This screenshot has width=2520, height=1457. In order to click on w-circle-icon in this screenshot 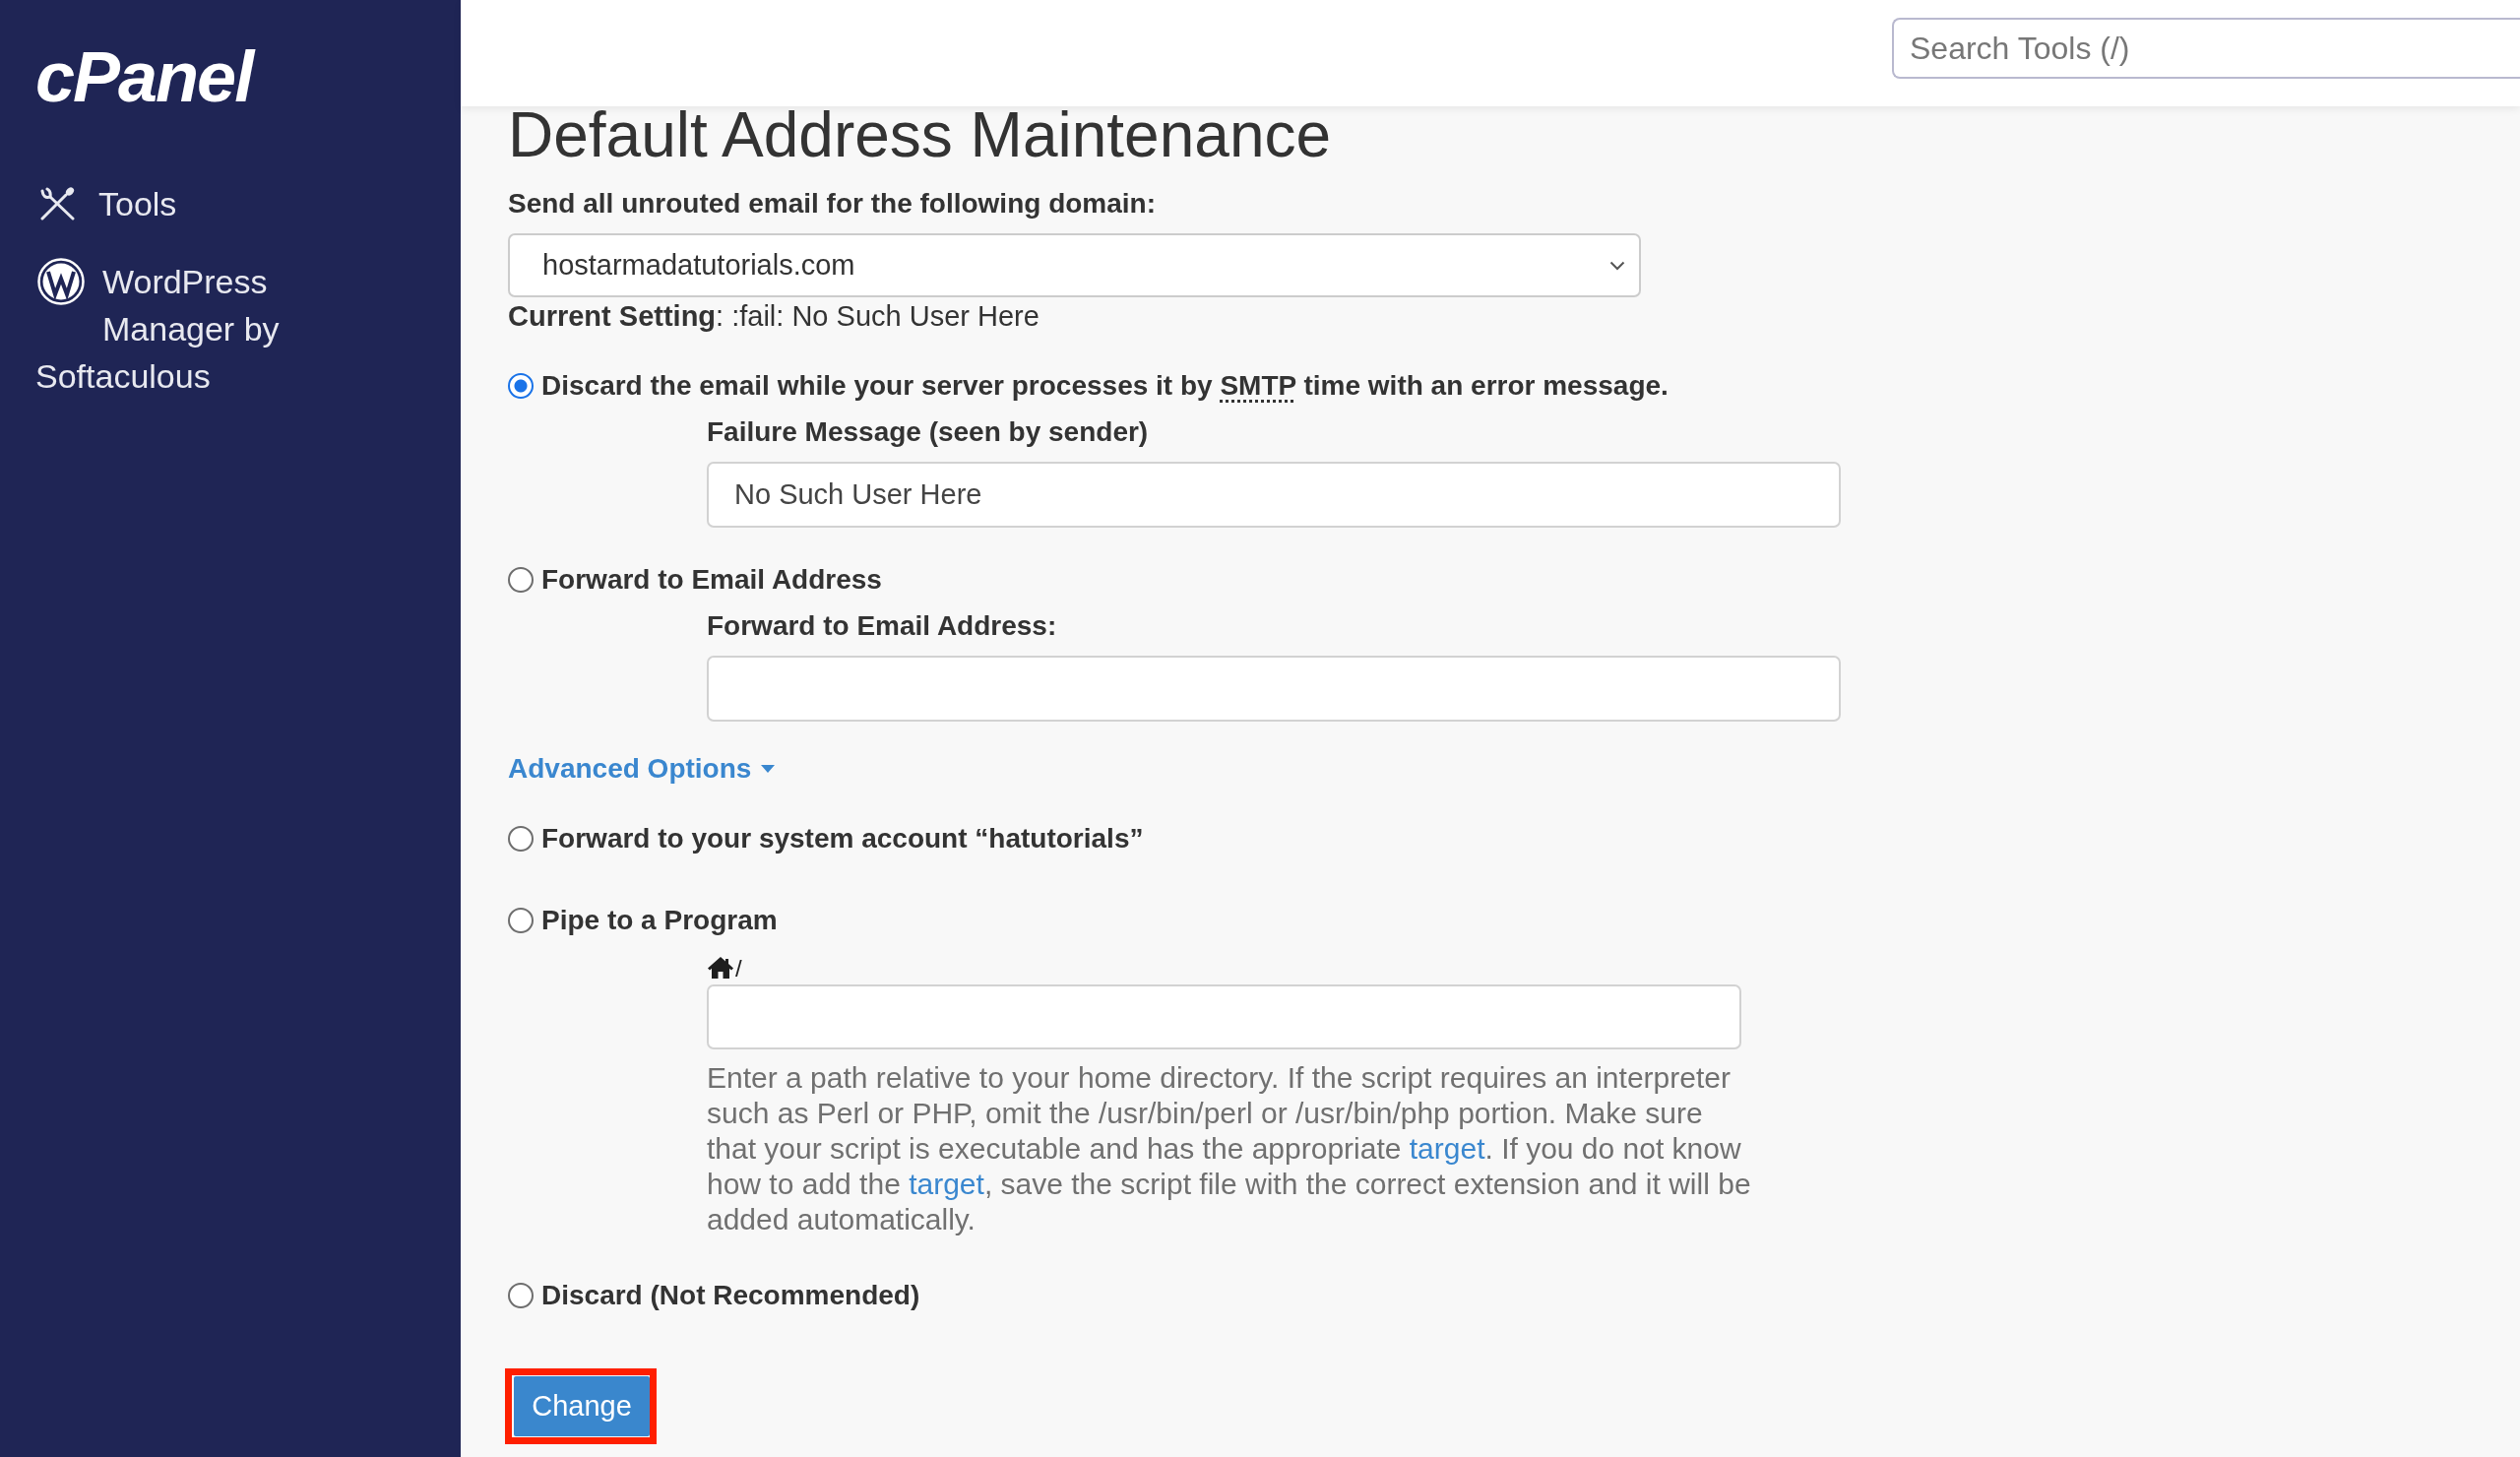, I will do `click(61, 281)`.